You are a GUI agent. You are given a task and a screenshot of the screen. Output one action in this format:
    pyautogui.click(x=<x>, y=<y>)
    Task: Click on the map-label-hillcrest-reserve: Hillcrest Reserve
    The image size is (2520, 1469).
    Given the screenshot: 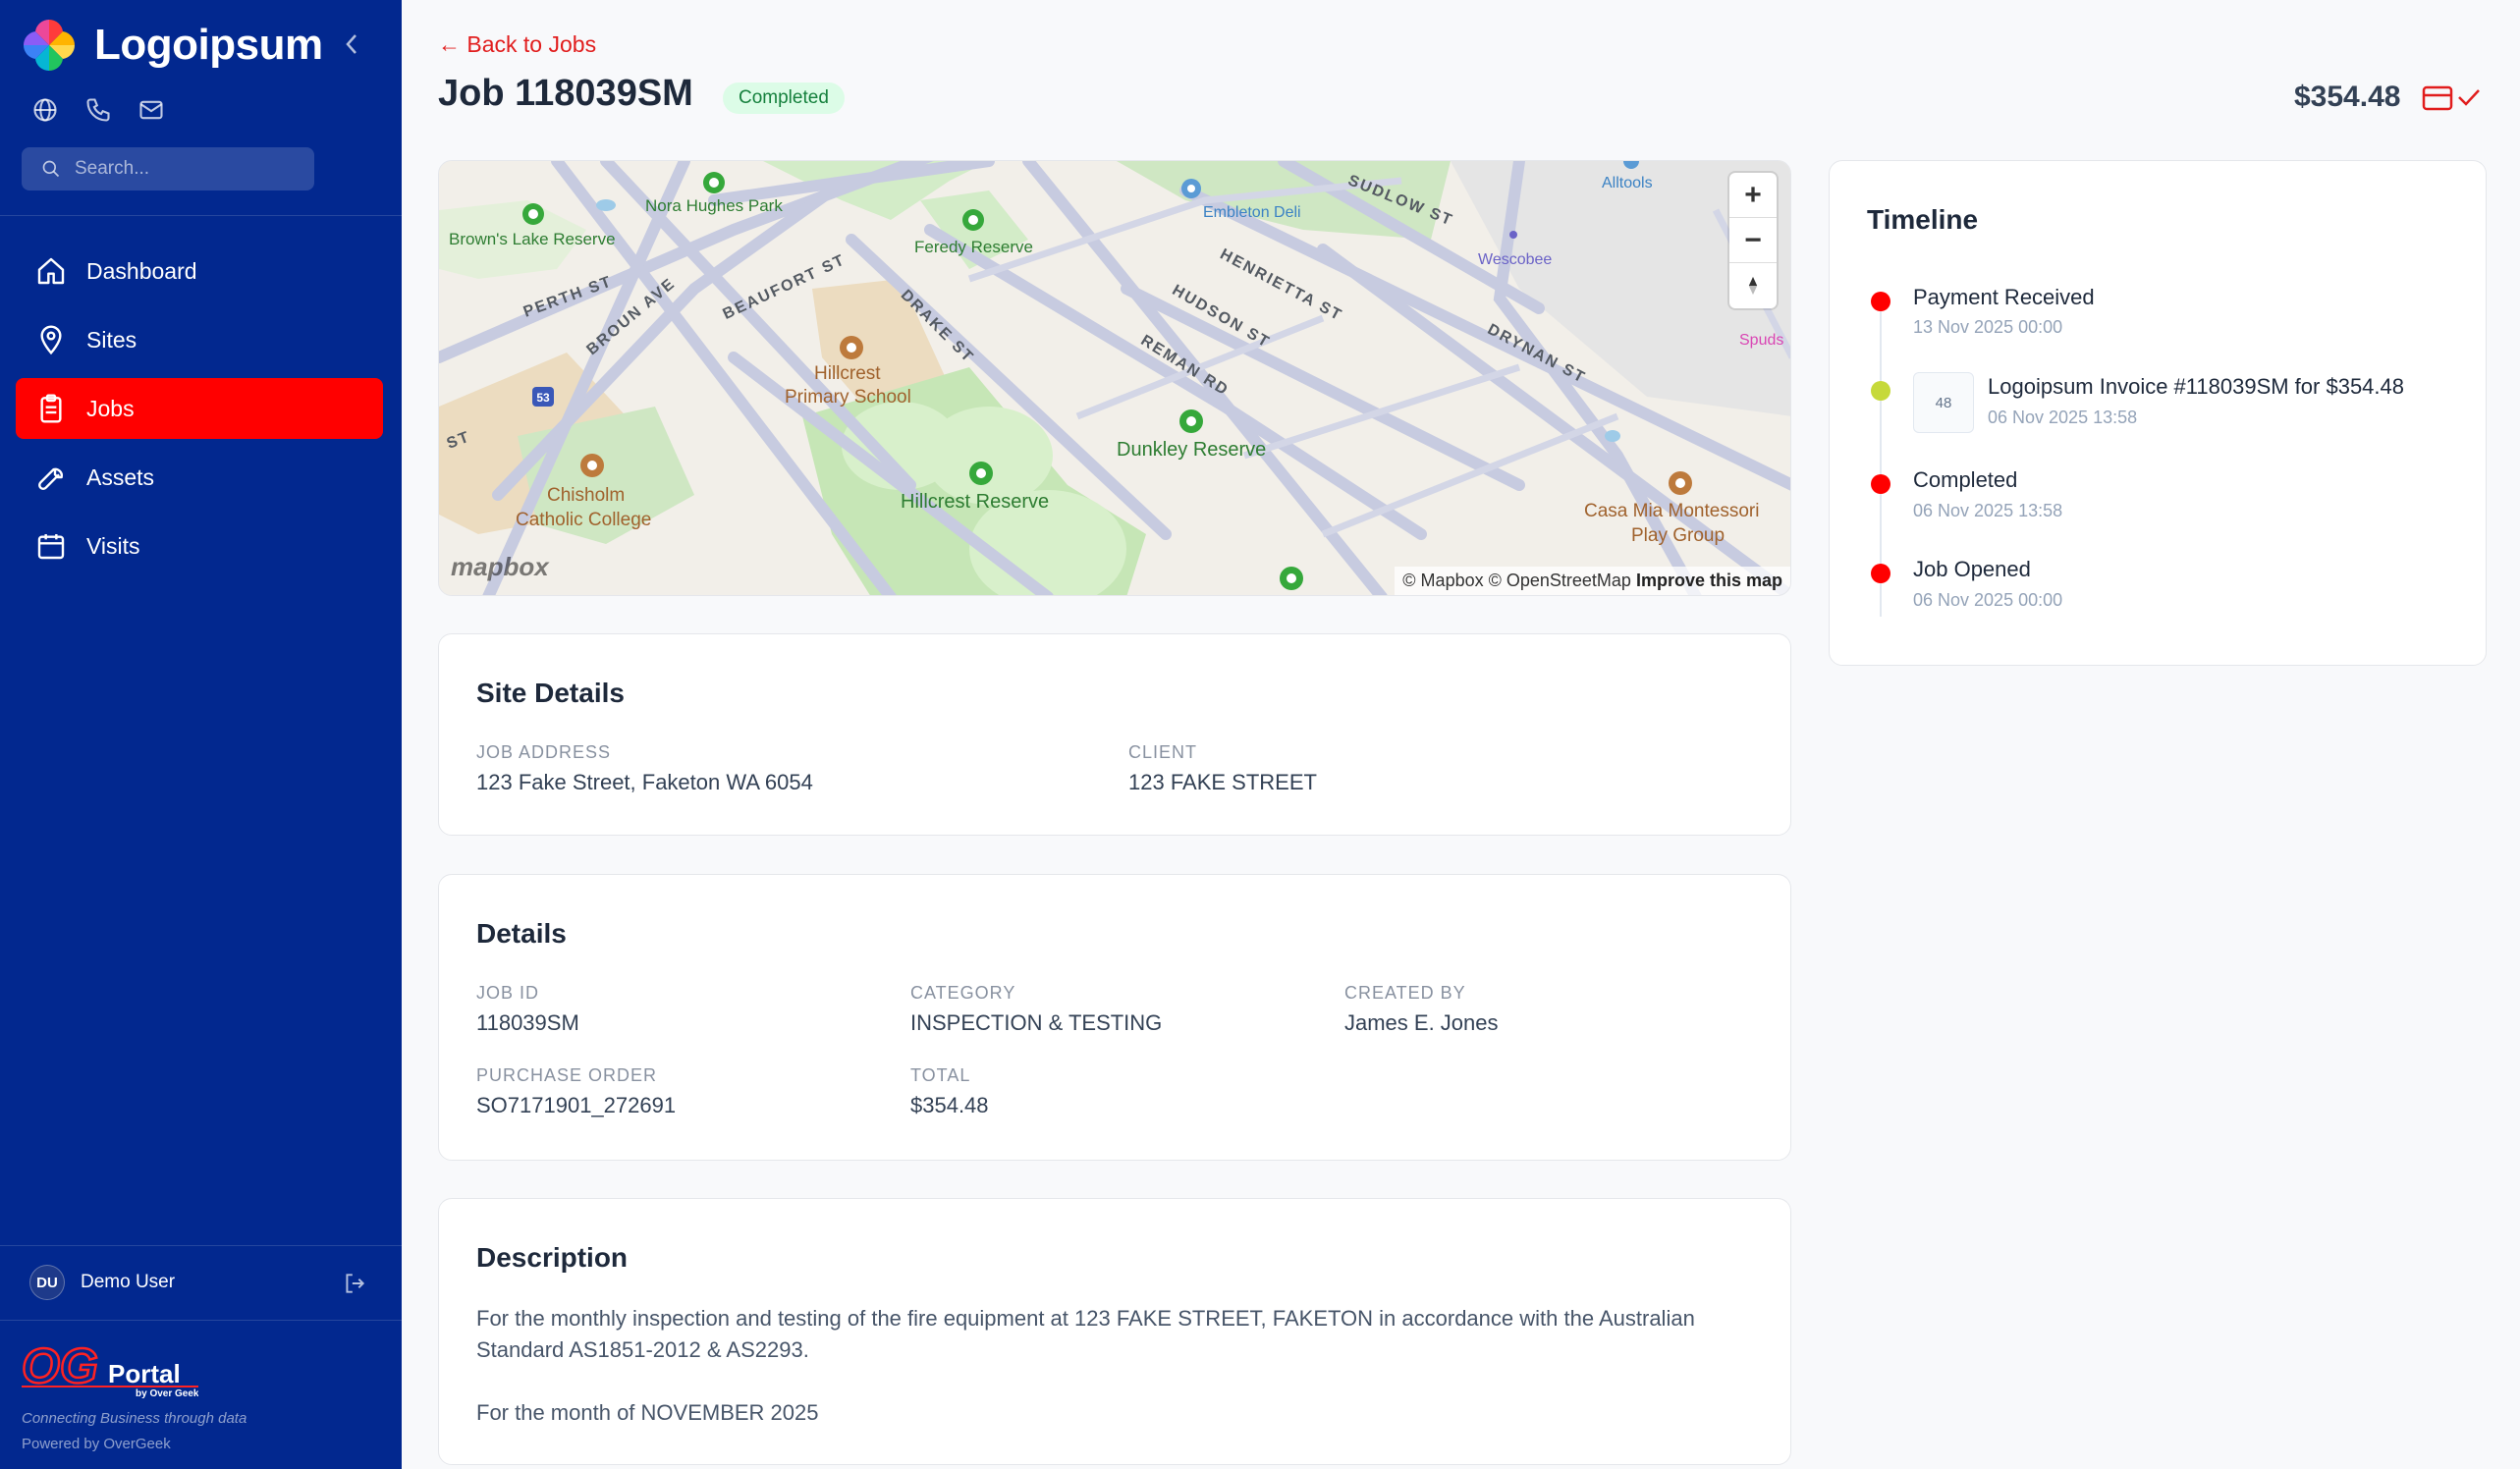 What is the action you would take?
    pyautogui.click(x=975, y=502)
    